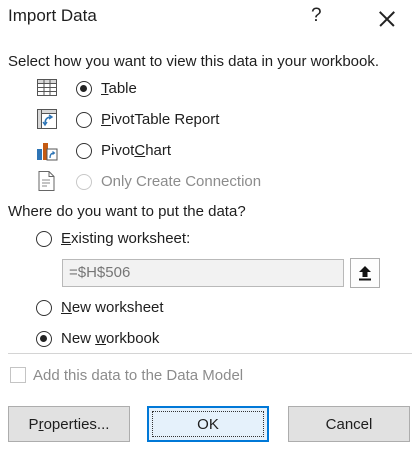  I want to click on option-new-worksheet-label: New worksheet, so click(112, 307).